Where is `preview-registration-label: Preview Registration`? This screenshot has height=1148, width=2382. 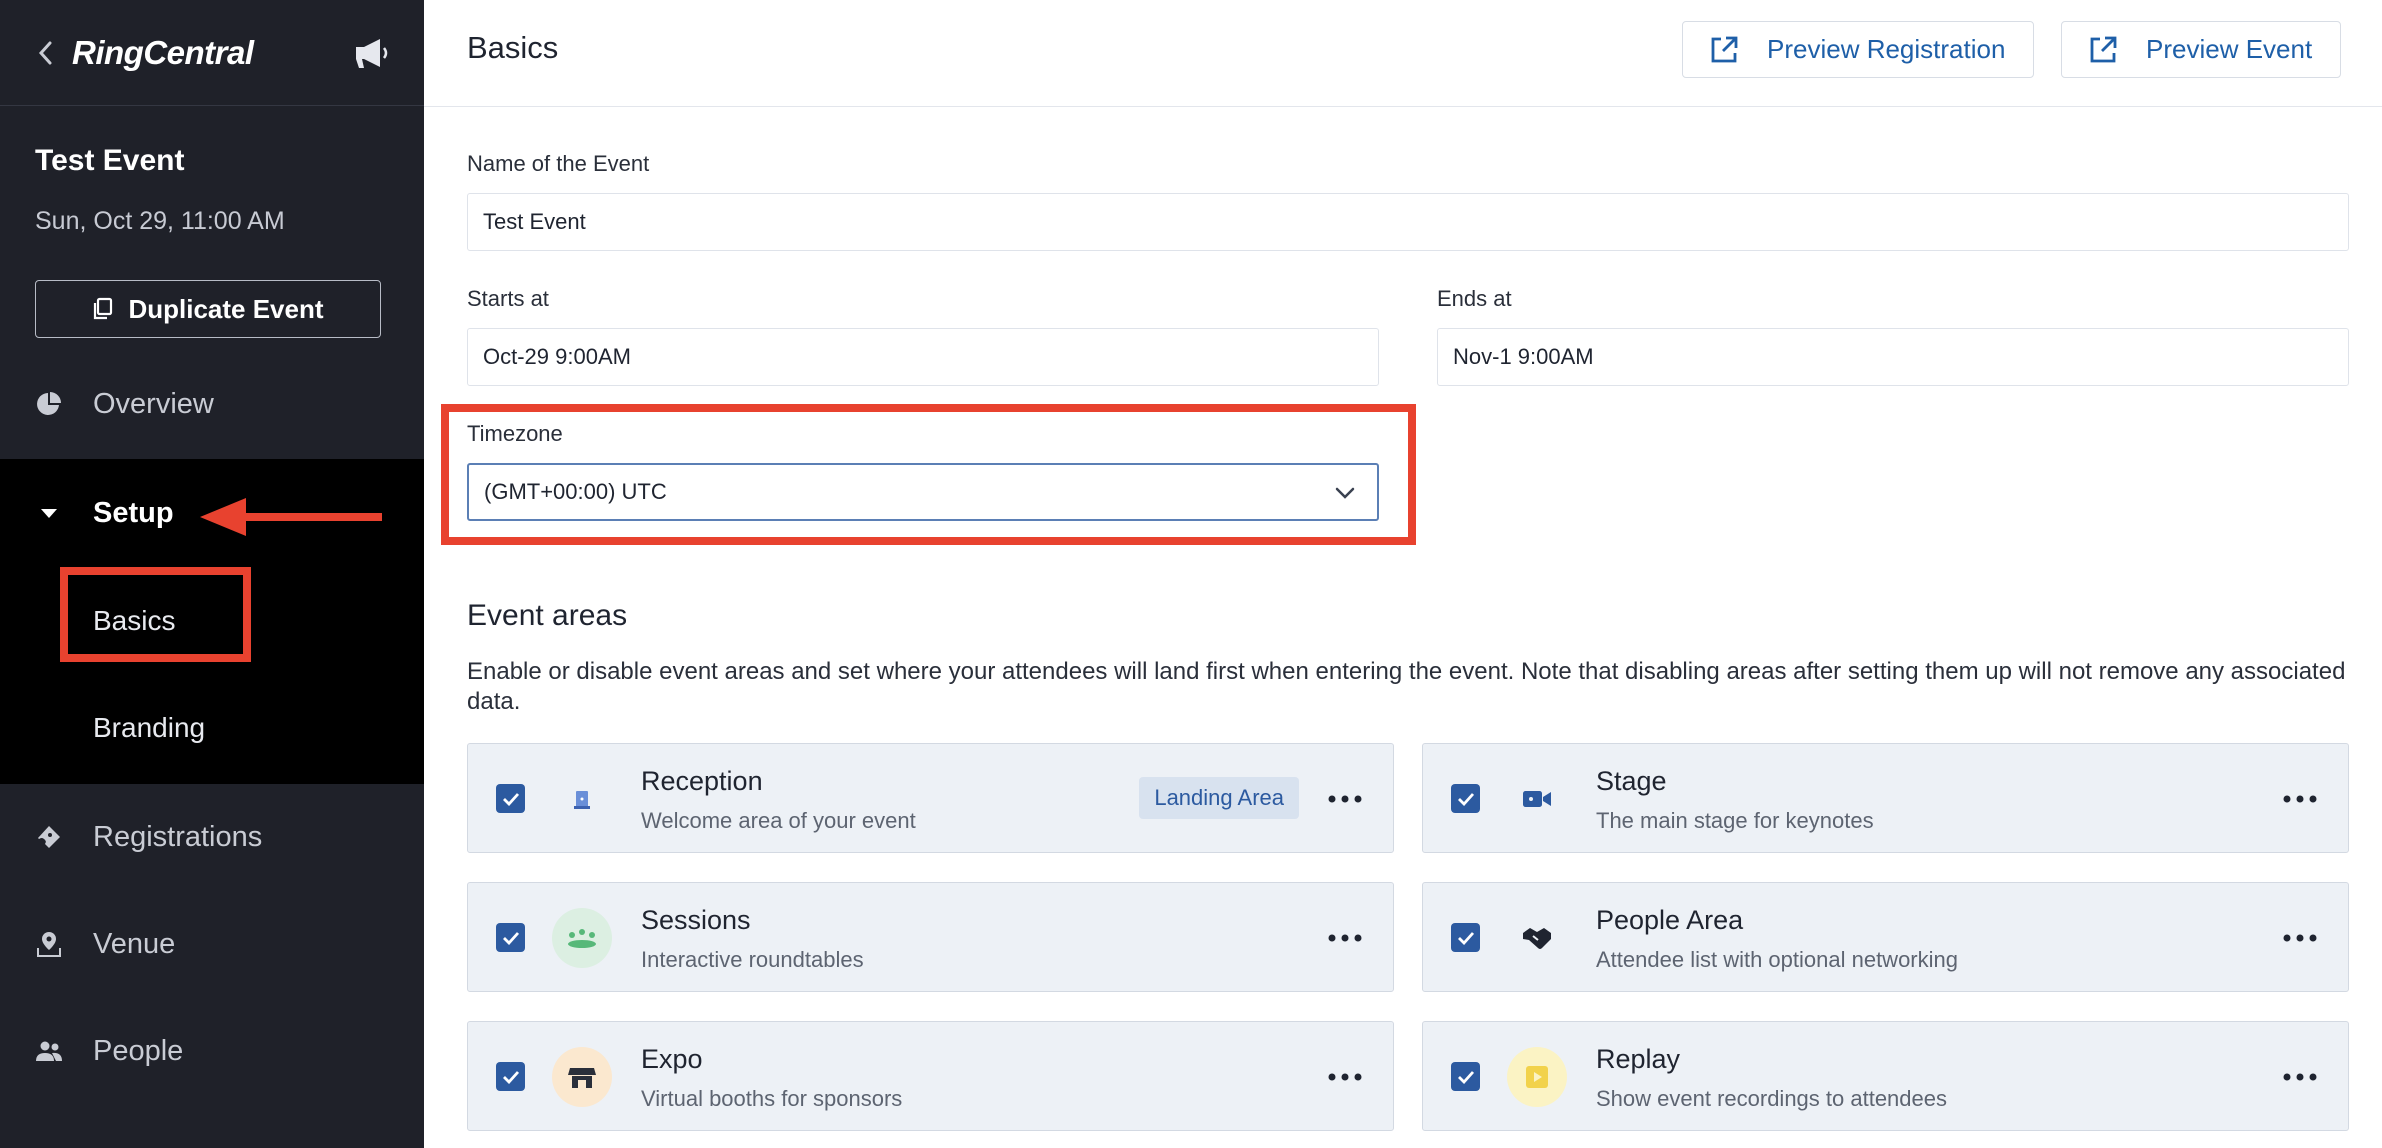
preview-registration-label: Preview Registration is located at coordinates (1886, 49).